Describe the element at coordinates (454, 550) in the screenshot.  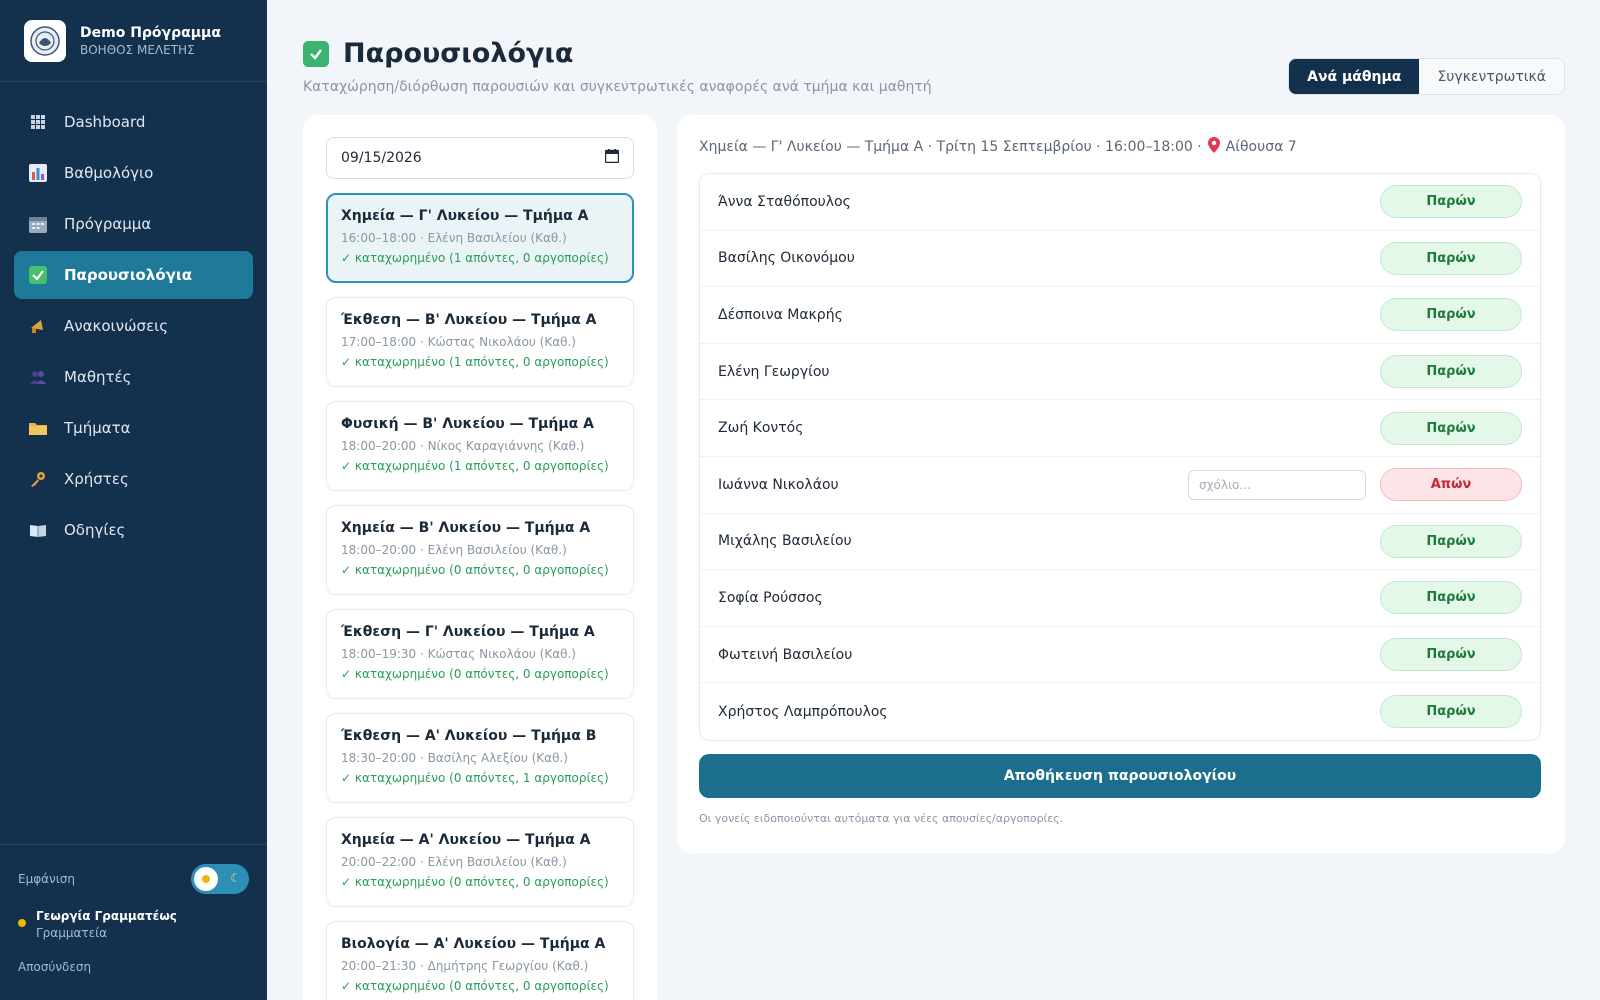
I see `lesson-meta: 18:00–20:00 · Ελένη Βασιλείου (Καθ.)` at that location.